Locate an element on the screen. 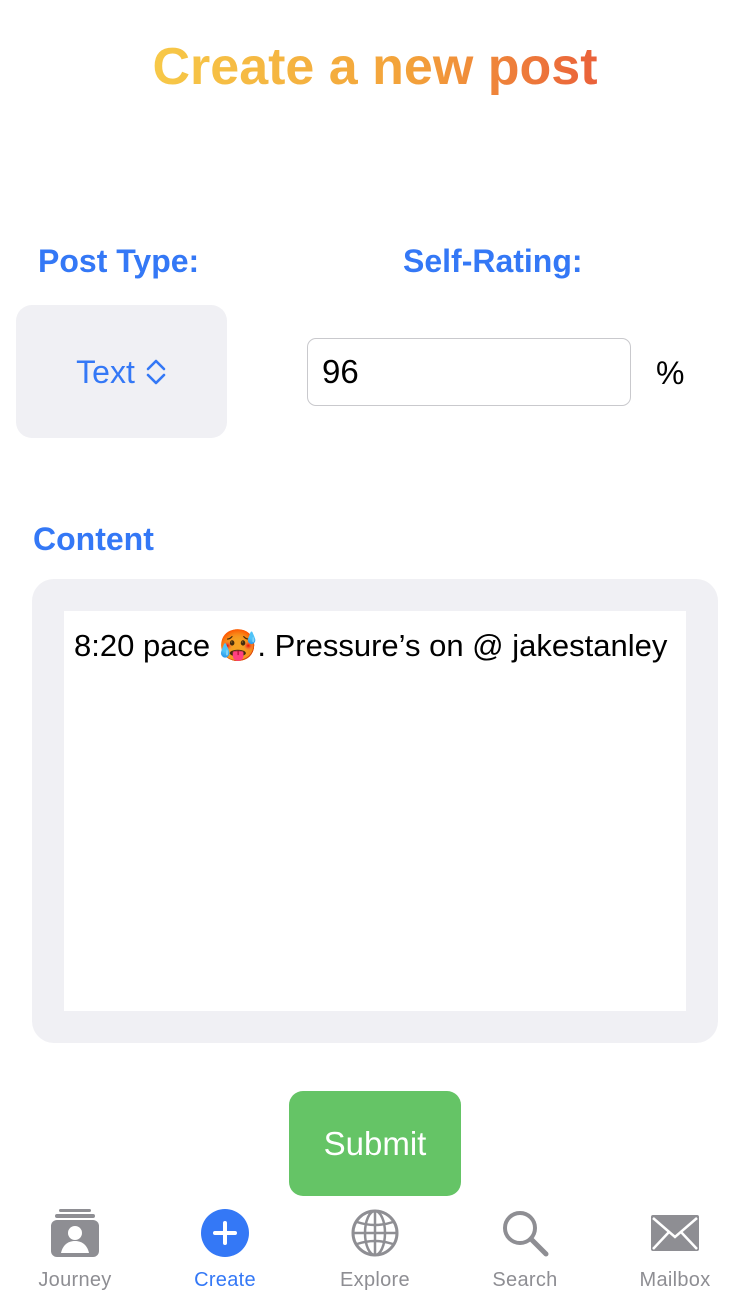  globe-icon is located at coordinates (375, 1233).